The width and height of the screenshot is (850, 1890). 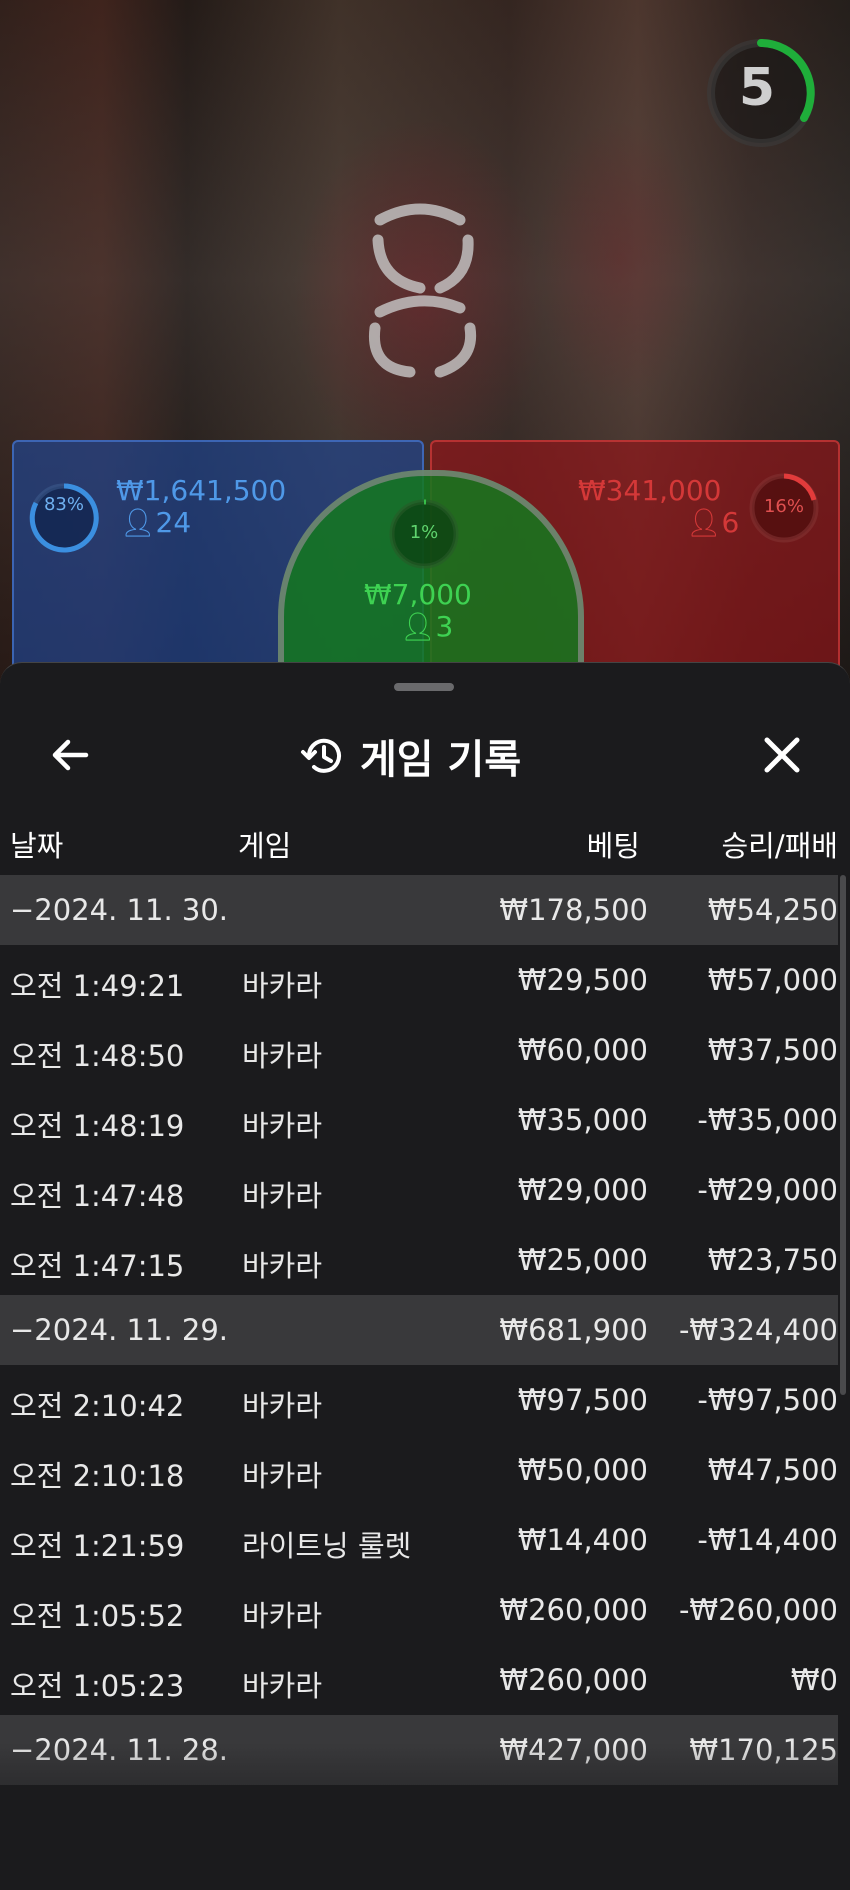 I want to click on banker-total-amount: ₩341,000, so click(x=650, y=490).